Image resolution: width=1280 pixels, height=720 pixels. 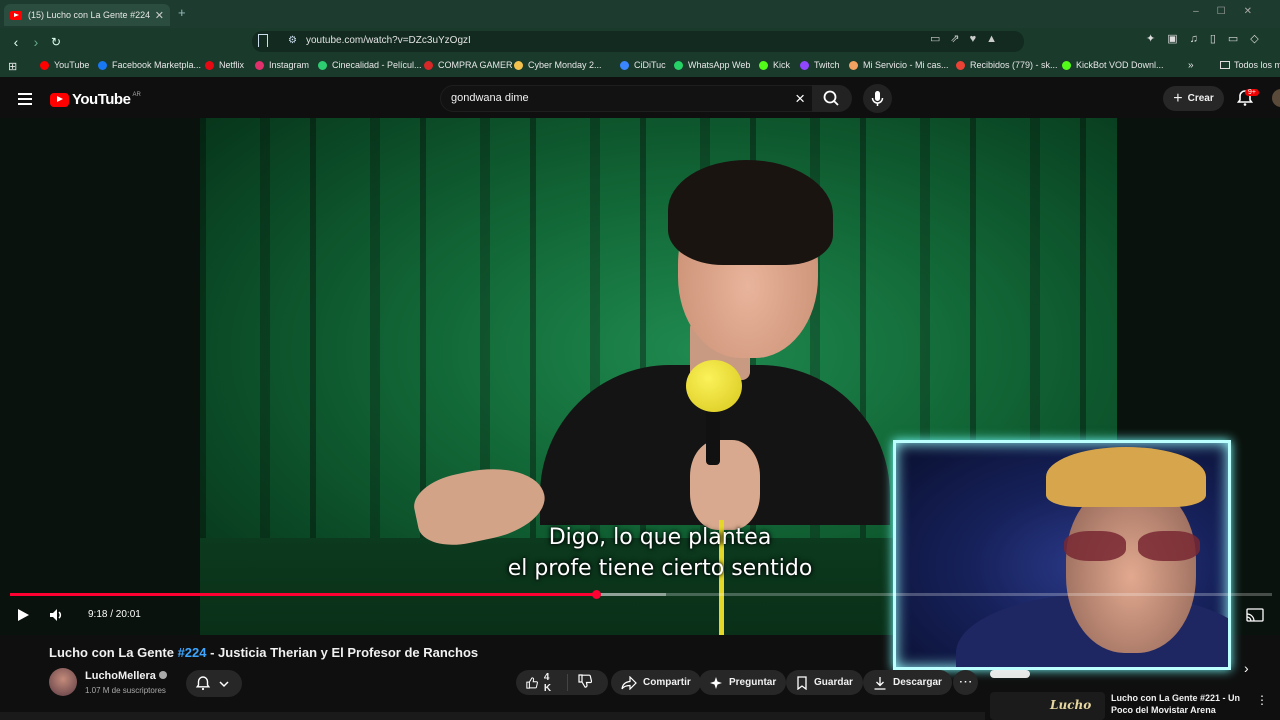 I want to click on search-icon, so click(x=831, y=98).